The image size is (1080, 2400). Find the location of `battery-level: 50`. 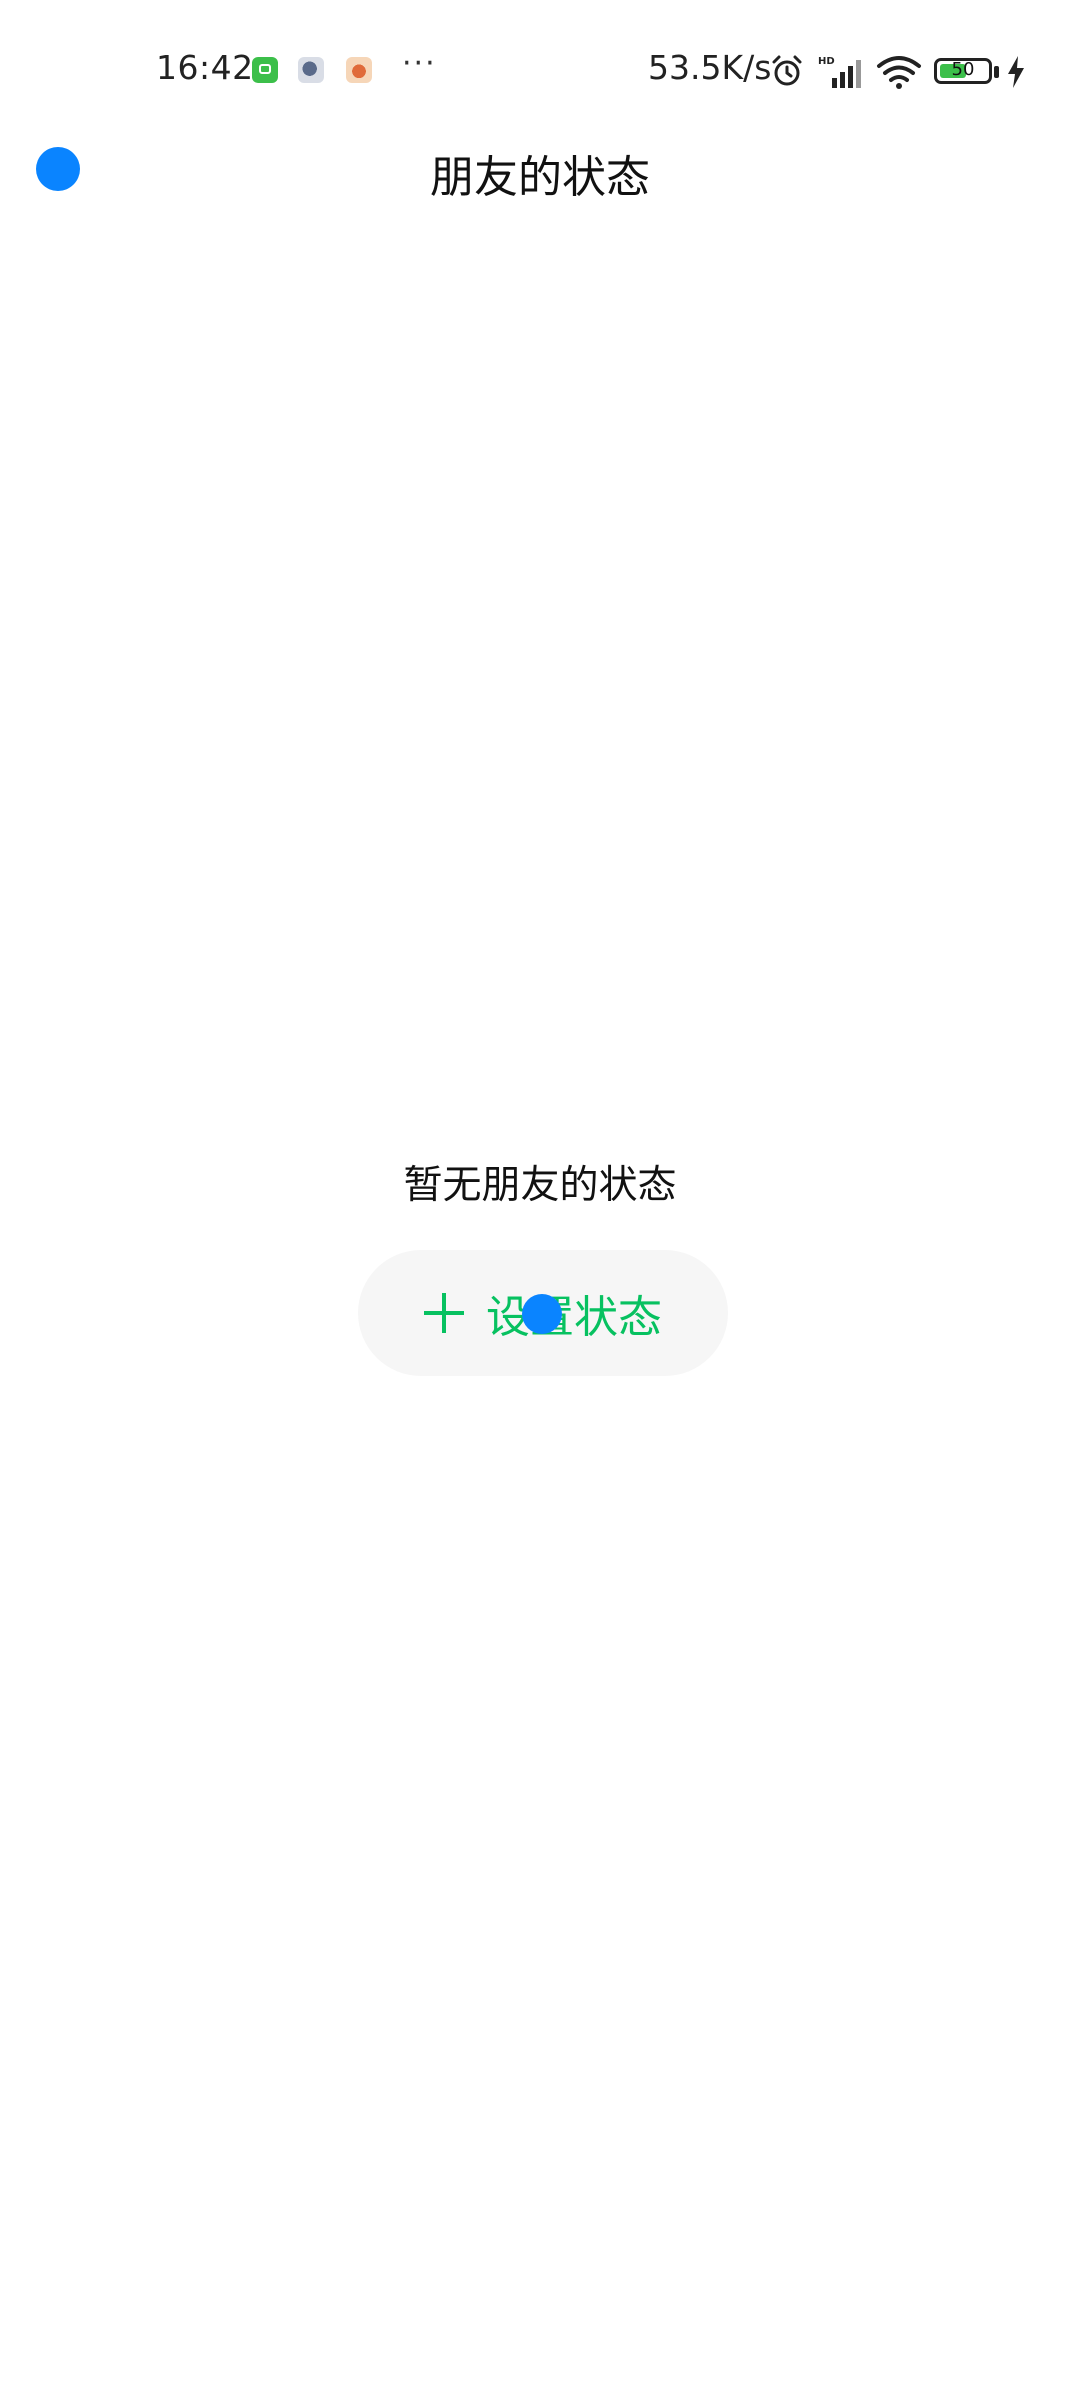

battery-level: 50 is located at coordinates (963, 69).